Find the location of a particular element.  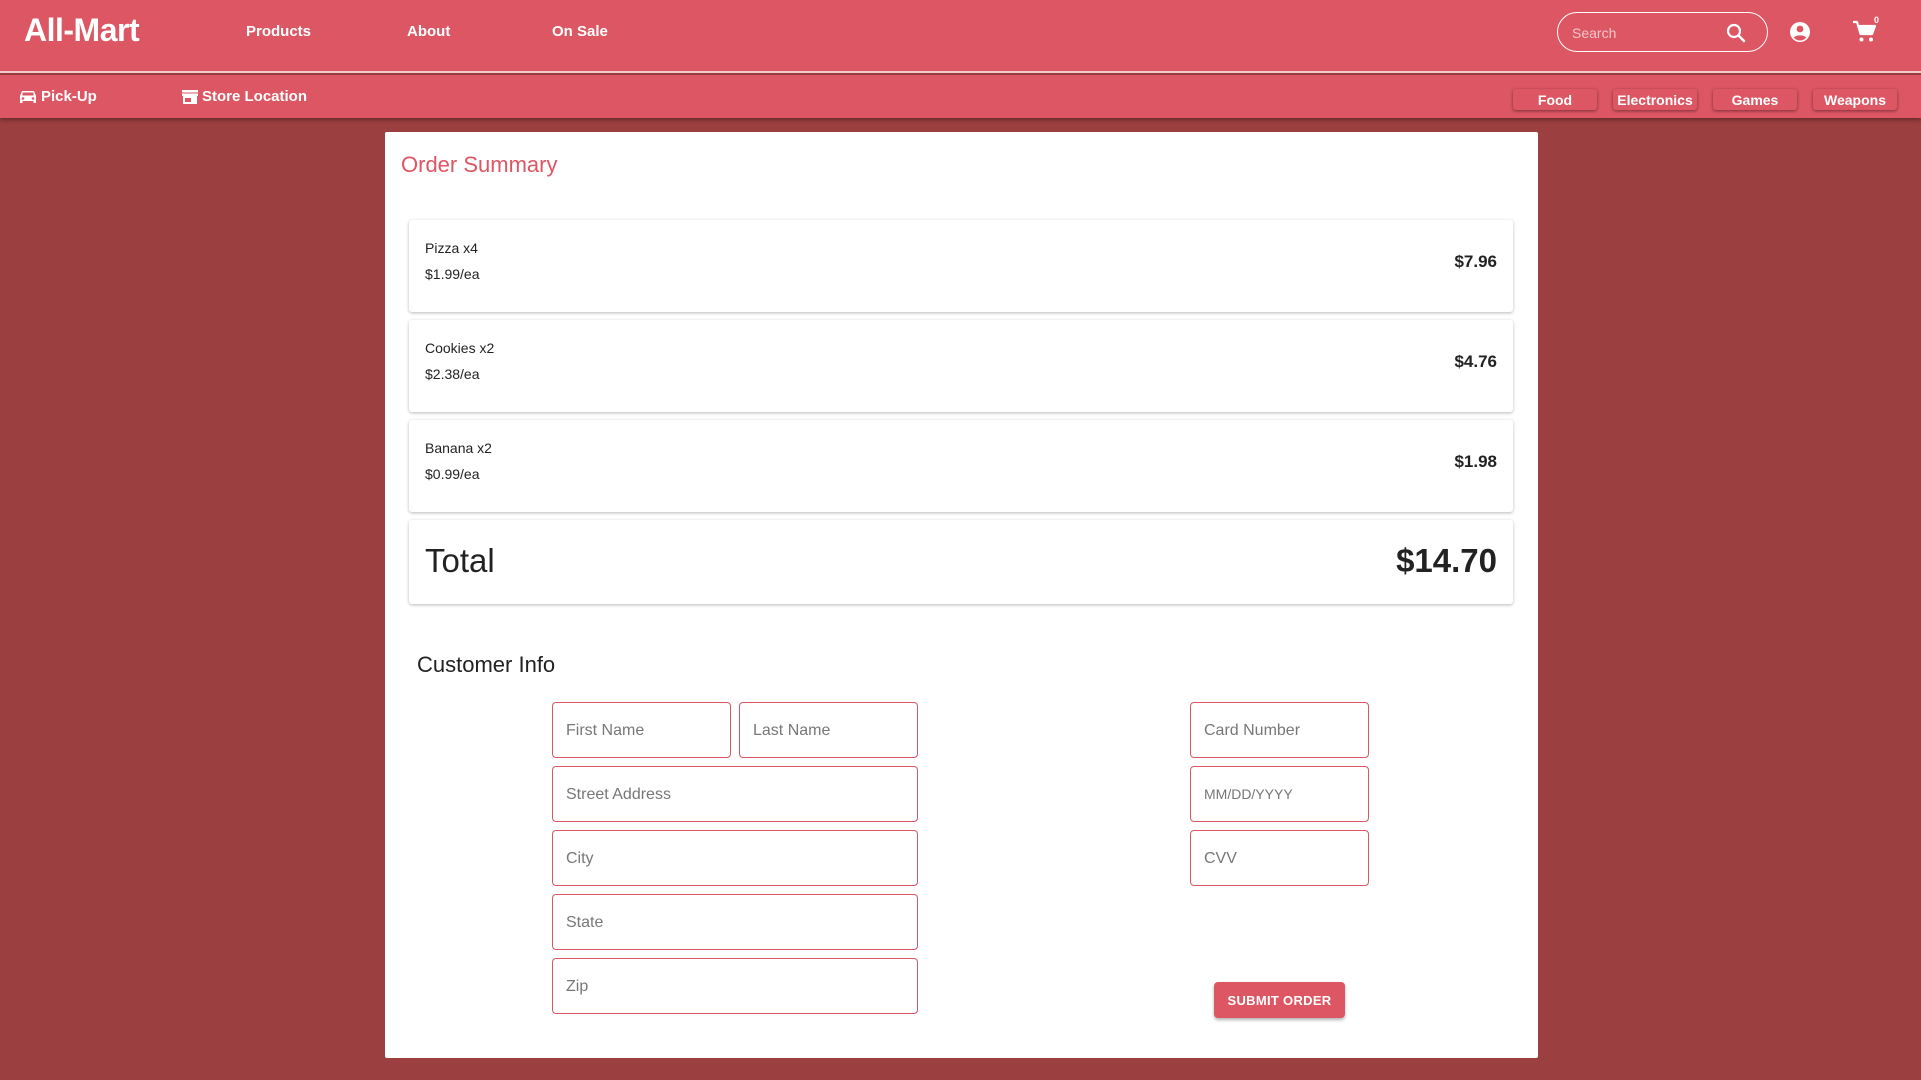

item-name: Cookies x2 is located at coordinates (460, 348).